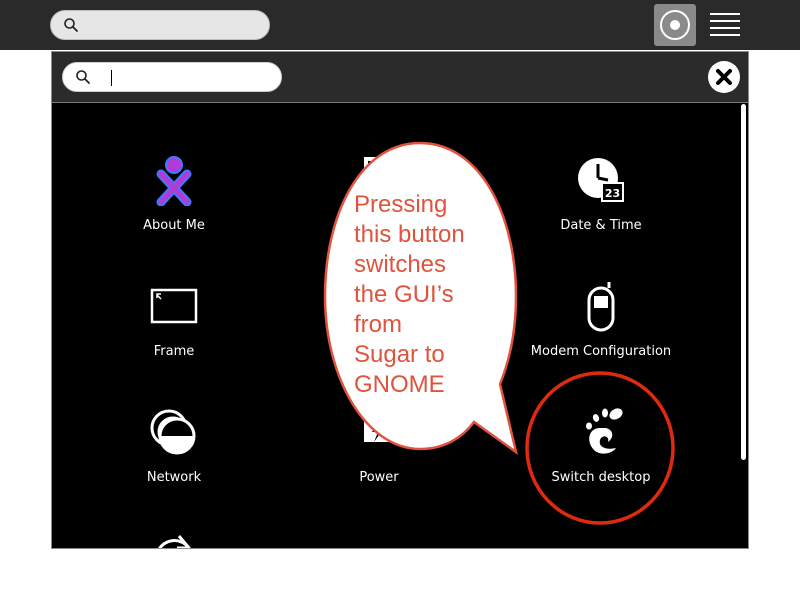 This screenshot has height=600, width=800. Describe the element at coordinates (174, 477) in the screenshot. I see `item-label: Network` at that location.